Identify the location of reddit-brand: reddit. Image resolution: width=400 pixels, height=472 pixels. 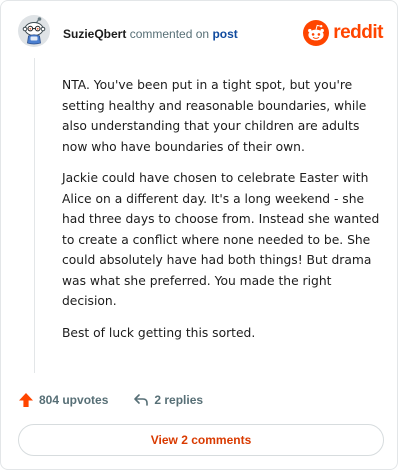
(343, 33).